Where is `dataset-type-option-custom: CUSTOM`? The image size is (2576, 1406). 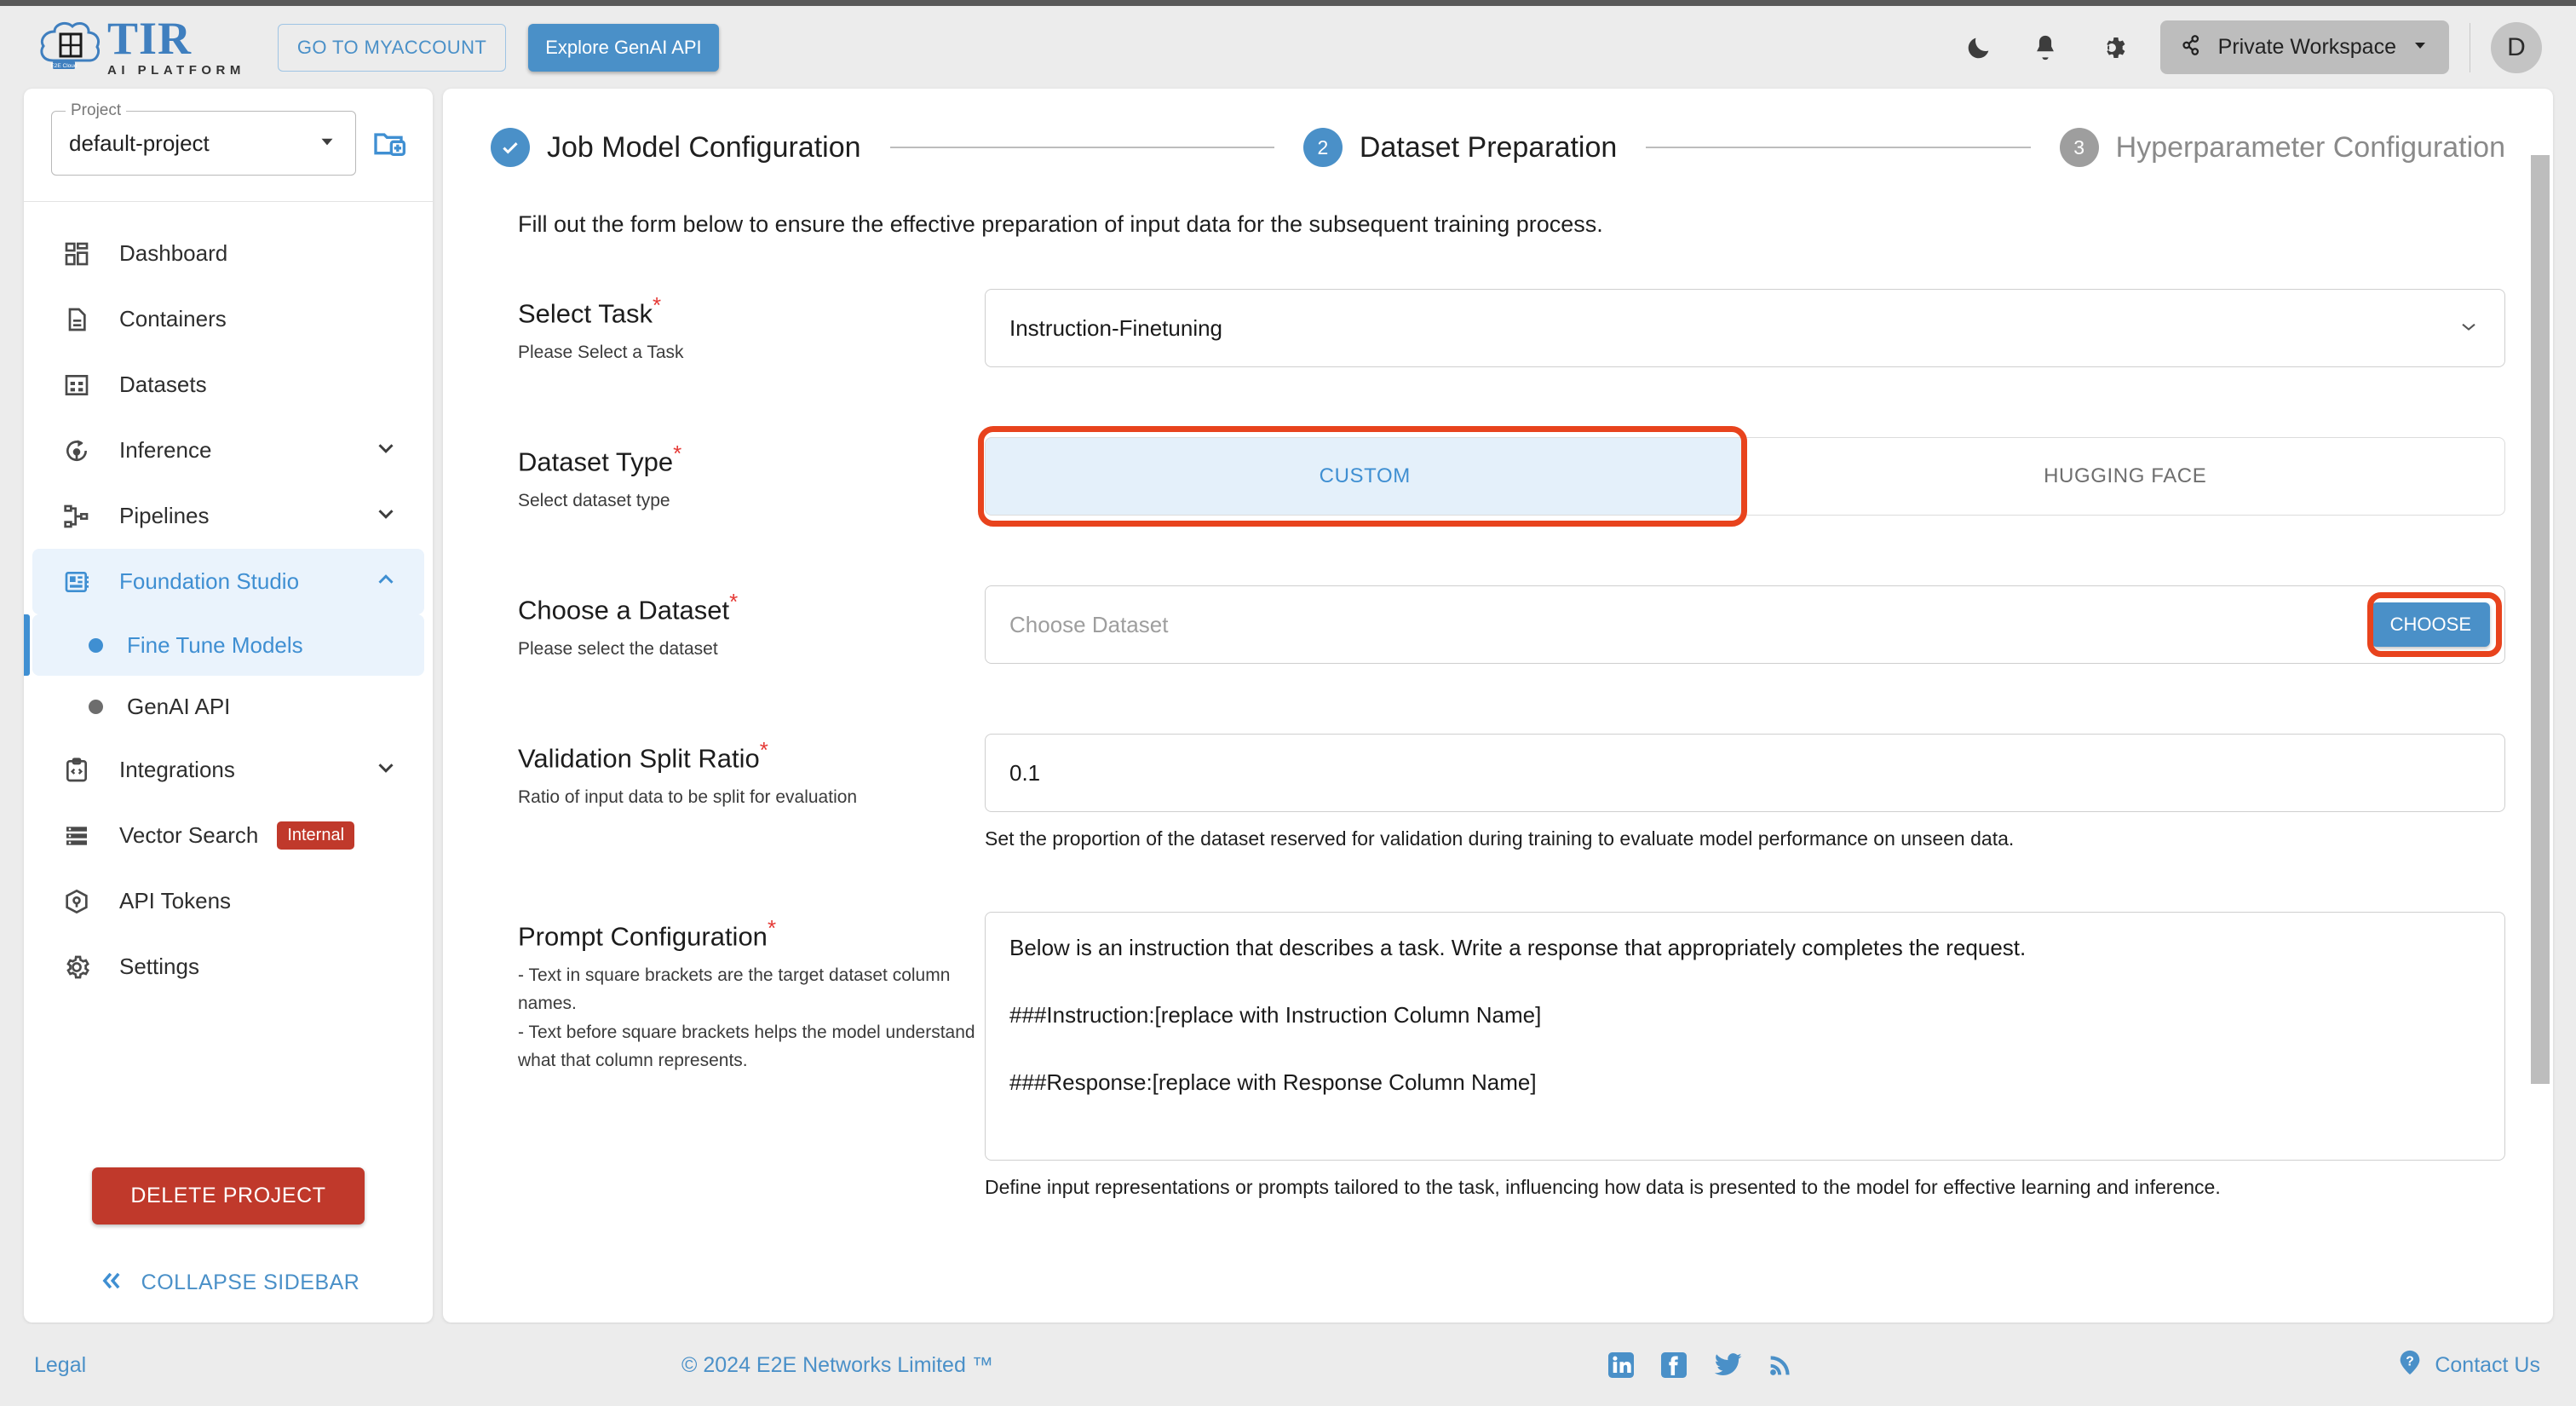 dataset-type-option-custom: CUSTOM is located at coordinates (1365, 476).